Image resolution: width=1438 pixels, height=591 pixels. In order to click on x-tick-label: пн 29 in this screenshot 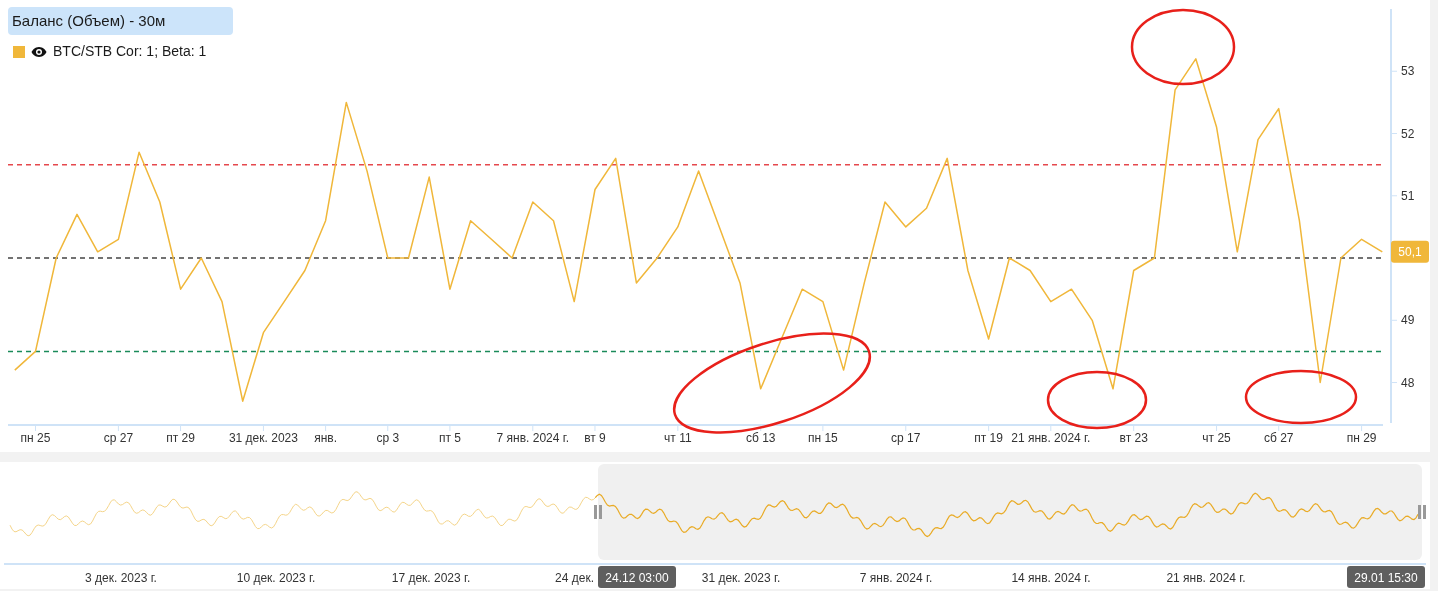, I will do `click(1361, 438)`.